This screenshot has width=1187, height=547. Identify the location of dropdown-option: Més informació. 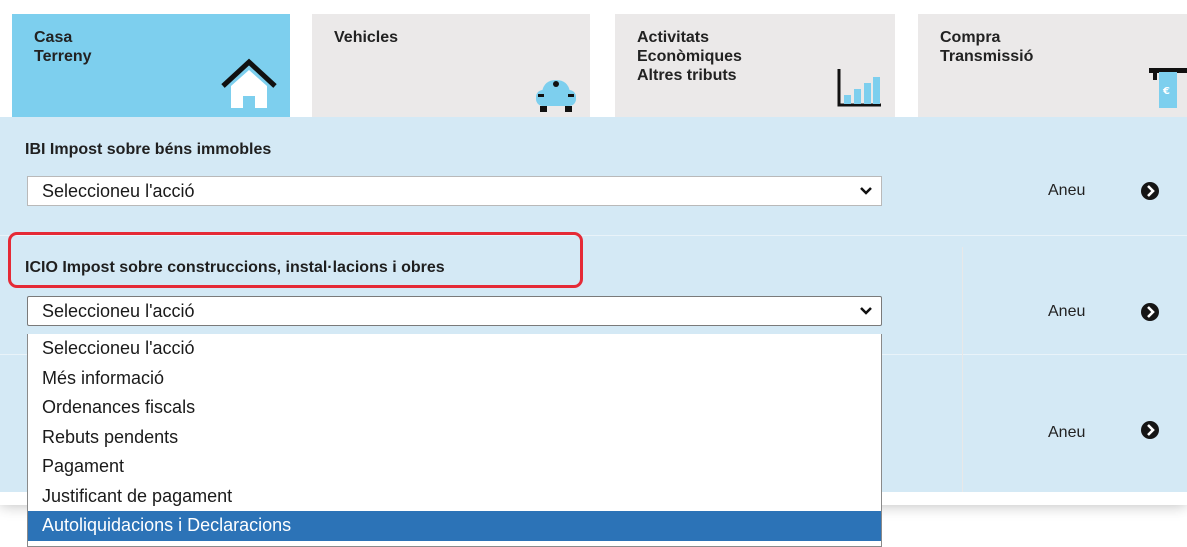
(454, 379).